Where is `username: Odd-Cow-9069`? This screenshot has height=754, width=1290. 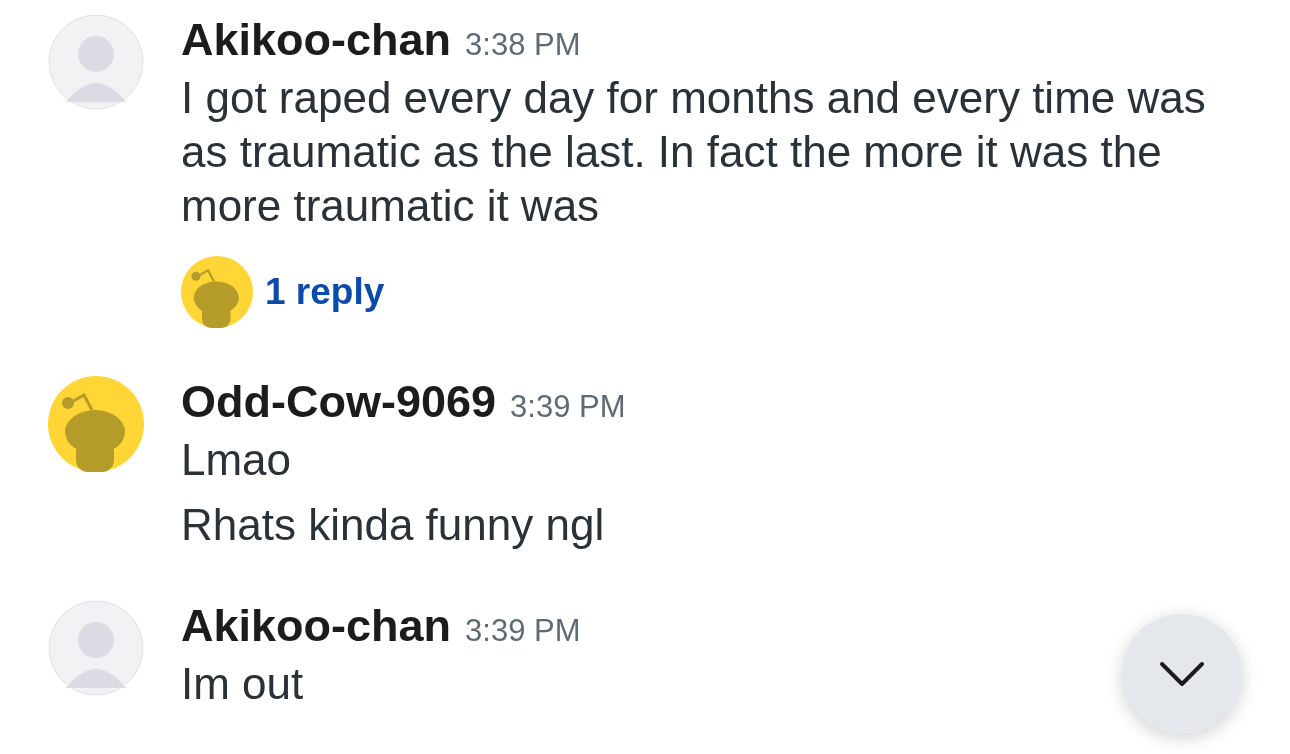 username: Odd-Cow-9069 is located at coordinates (339, 402).